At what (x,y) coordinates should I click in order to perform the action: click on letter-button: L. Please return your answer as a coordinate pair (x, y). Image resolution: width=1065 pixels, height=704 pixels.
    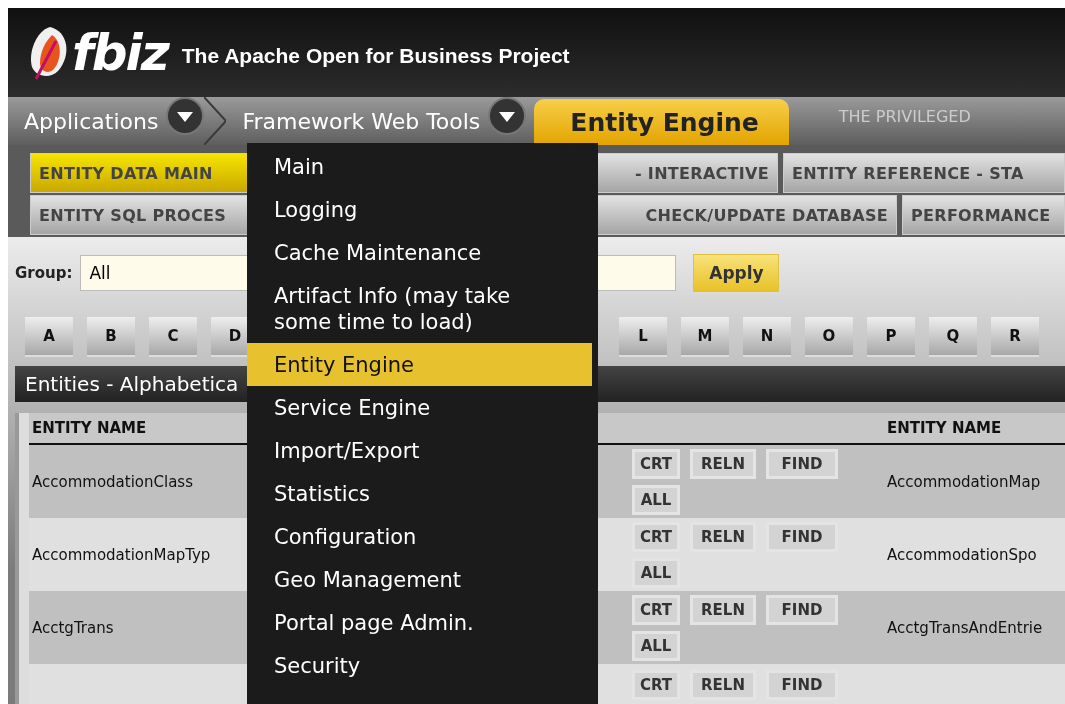
    Looking at the image, I should click on (643, 337).